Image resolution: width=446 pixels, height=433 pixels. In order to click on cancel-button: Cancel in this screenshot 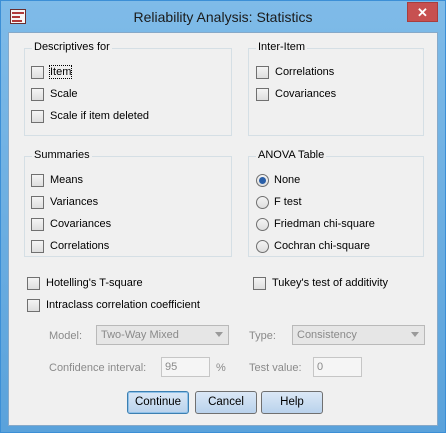, I will do `click(226, 402)`.